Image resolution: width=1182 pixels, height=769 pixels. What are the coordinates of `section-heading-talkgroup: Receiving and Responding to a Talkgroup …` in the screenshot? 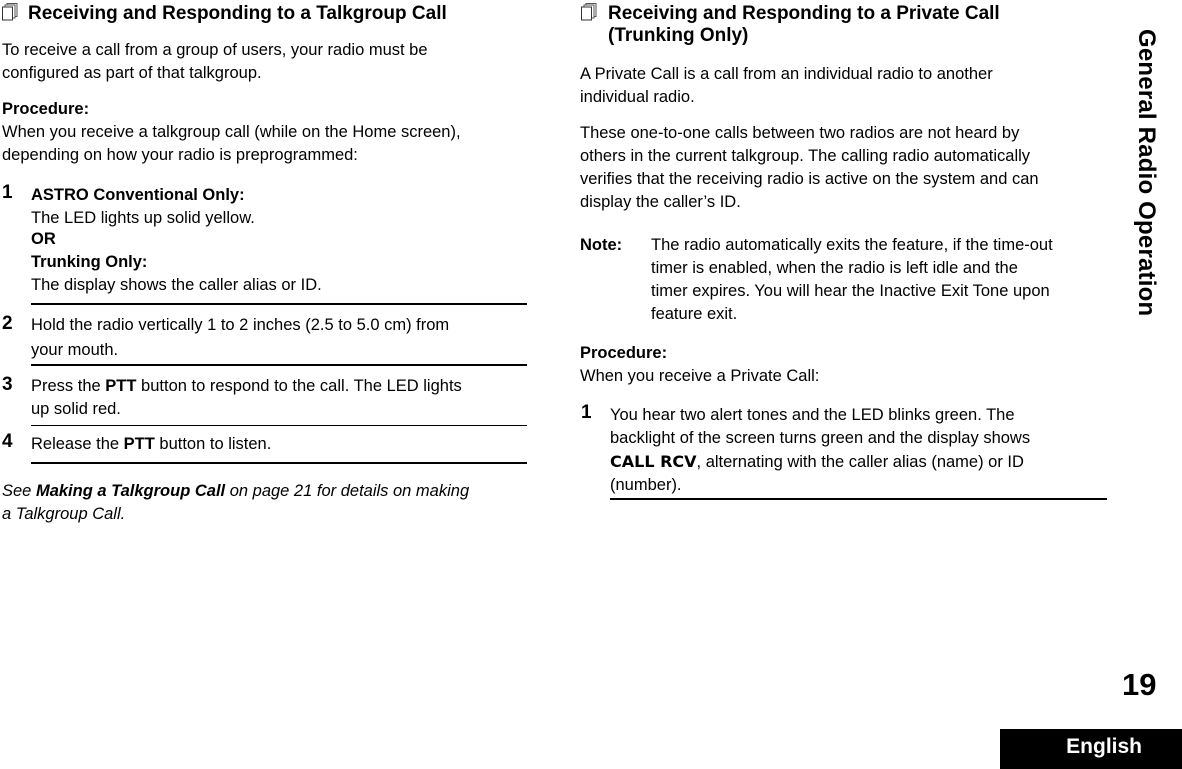 It's located at (237, 13).